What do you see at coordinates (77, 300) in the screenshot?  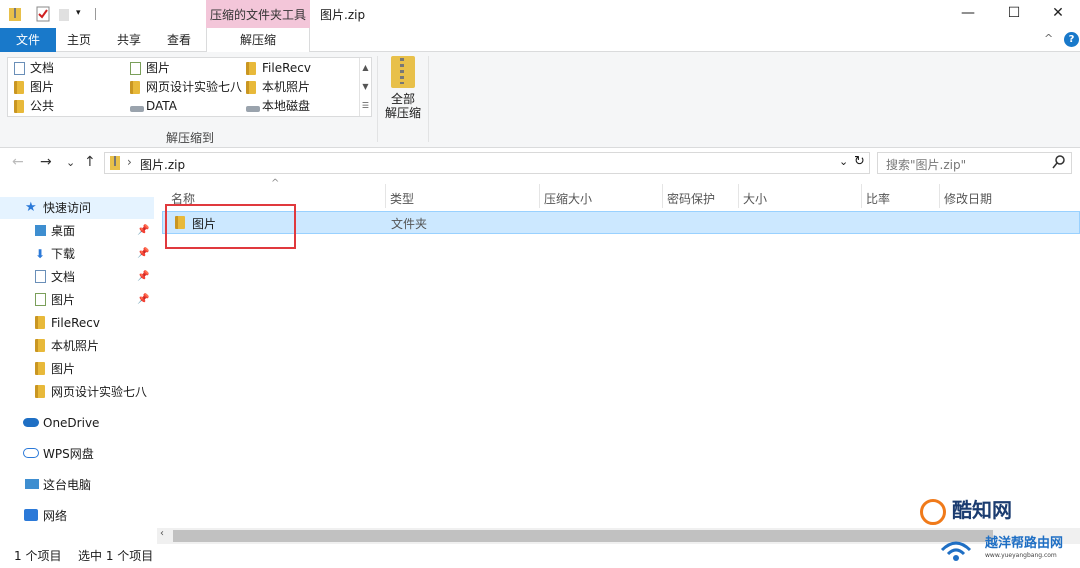 I see `nav-pictures: 图片 📌` at bounding box center [77, 300].